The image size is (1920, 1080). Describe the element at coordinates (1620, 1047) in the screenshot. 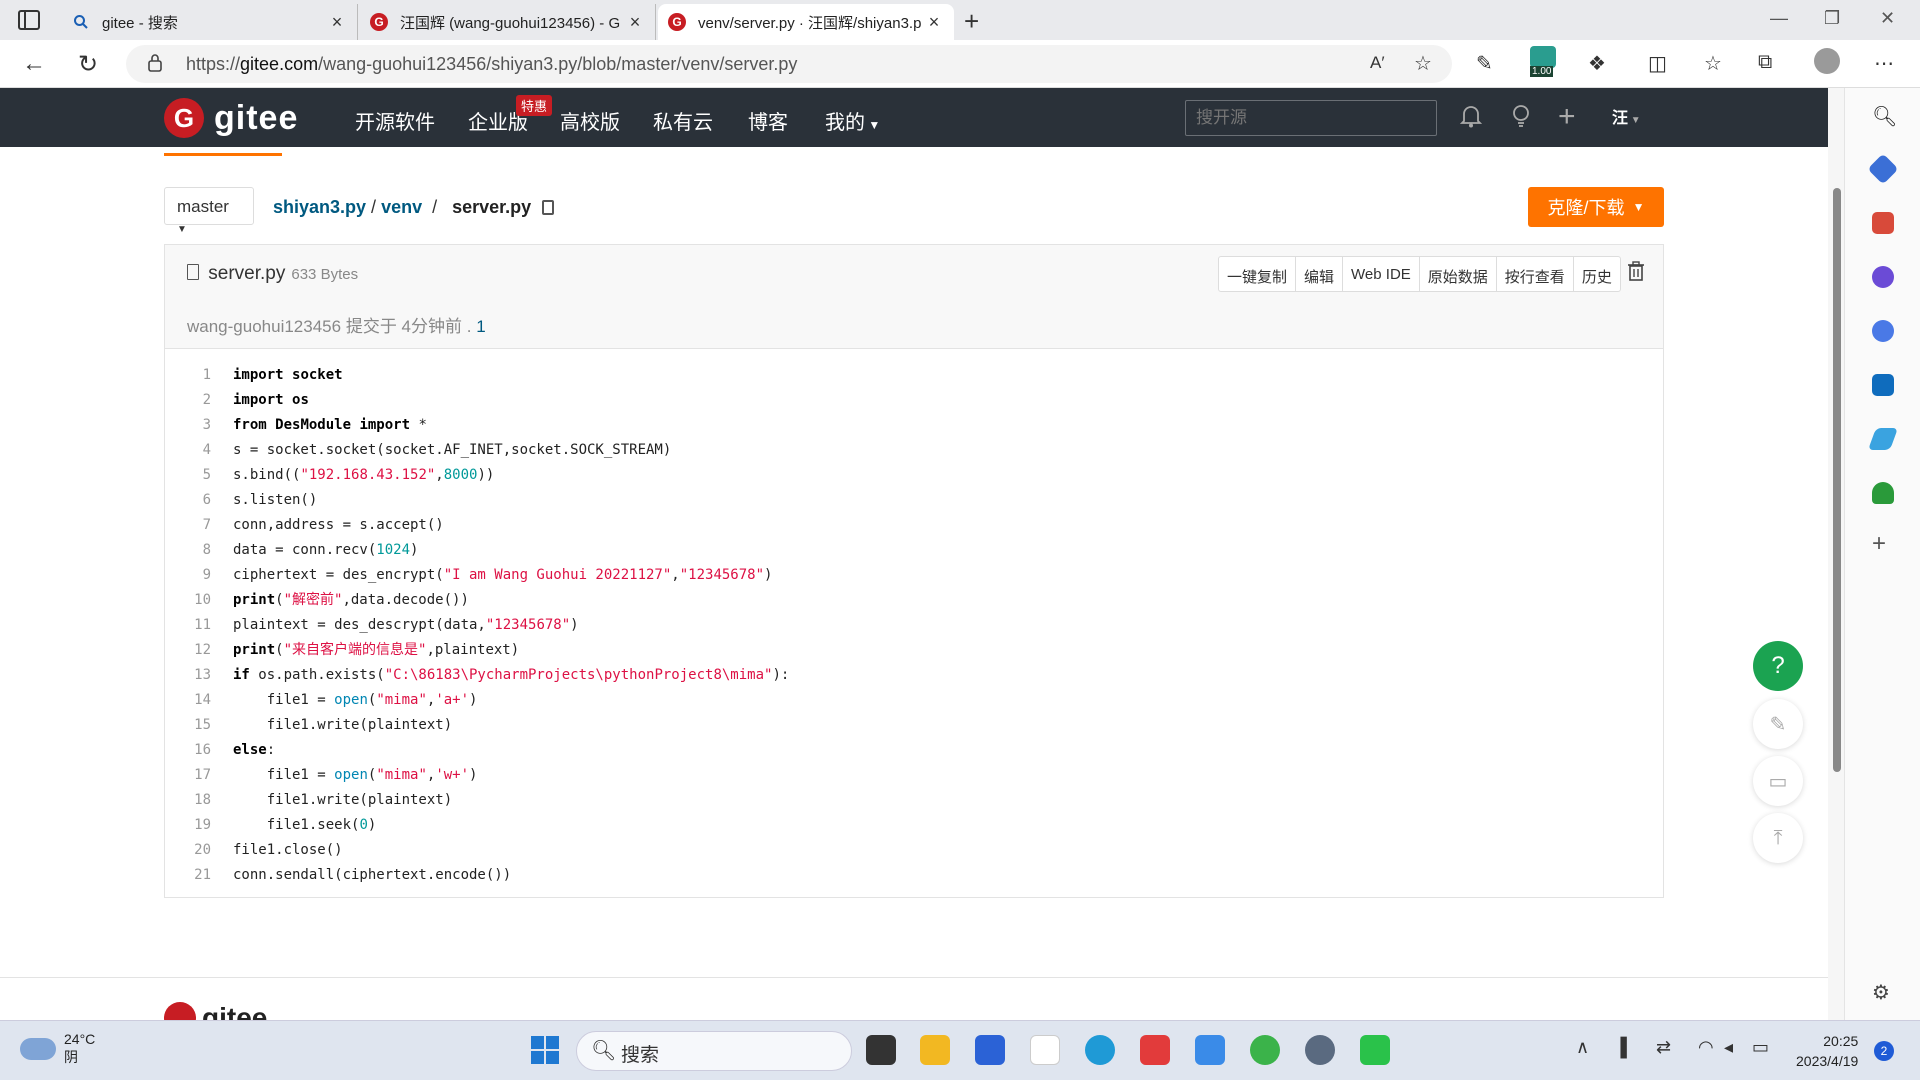

I see `tray-app-icon: ▐` at that location.